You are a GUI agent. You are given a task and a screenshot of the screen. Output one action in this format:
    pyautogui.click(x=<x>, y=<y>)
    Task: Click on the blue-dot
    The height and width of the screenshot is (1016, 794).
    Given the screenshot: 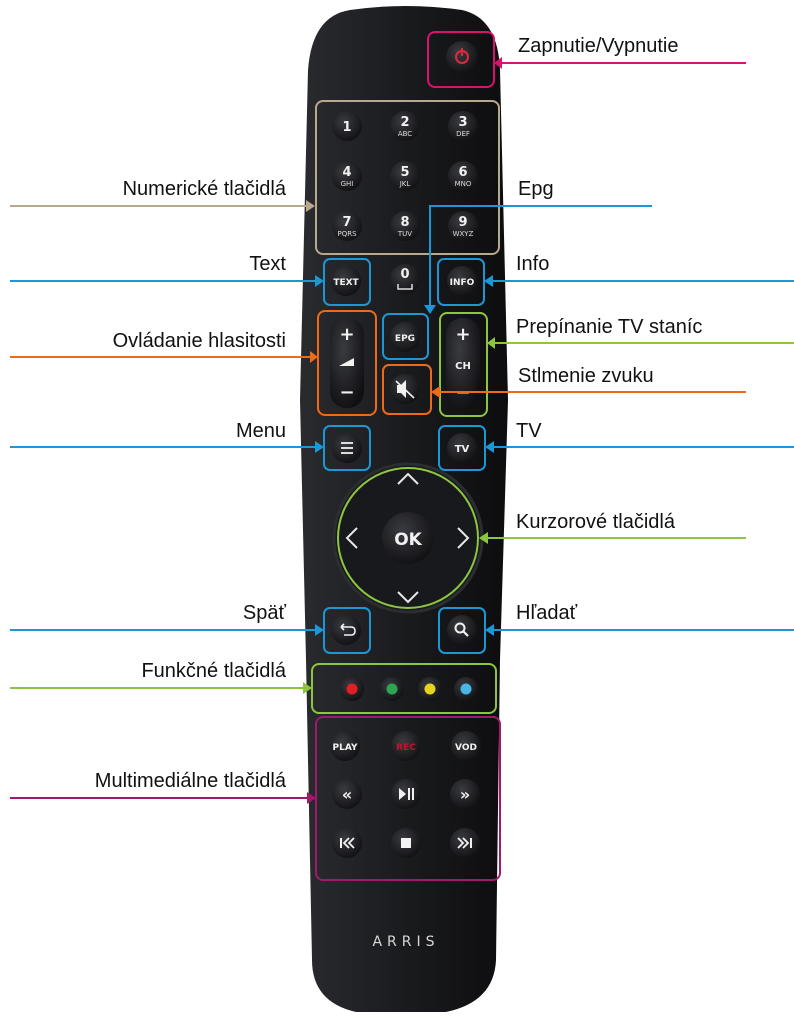 What is the action you would take?
    pyautogui.click(x=466, y=689)
    